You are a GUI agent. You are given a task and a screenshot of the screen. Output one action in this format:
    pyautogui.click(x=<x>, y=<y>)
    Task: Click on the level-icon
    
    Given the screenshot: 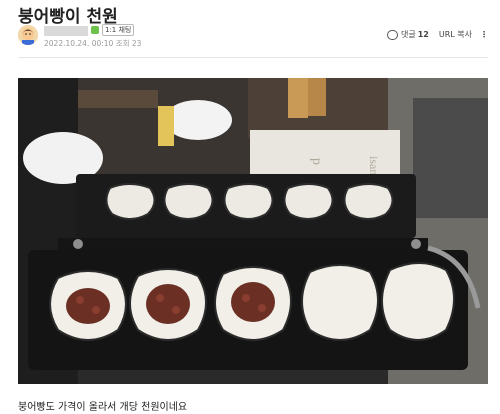 What is the action you would take?
    pyautogui.click(x=95, y=30)
    